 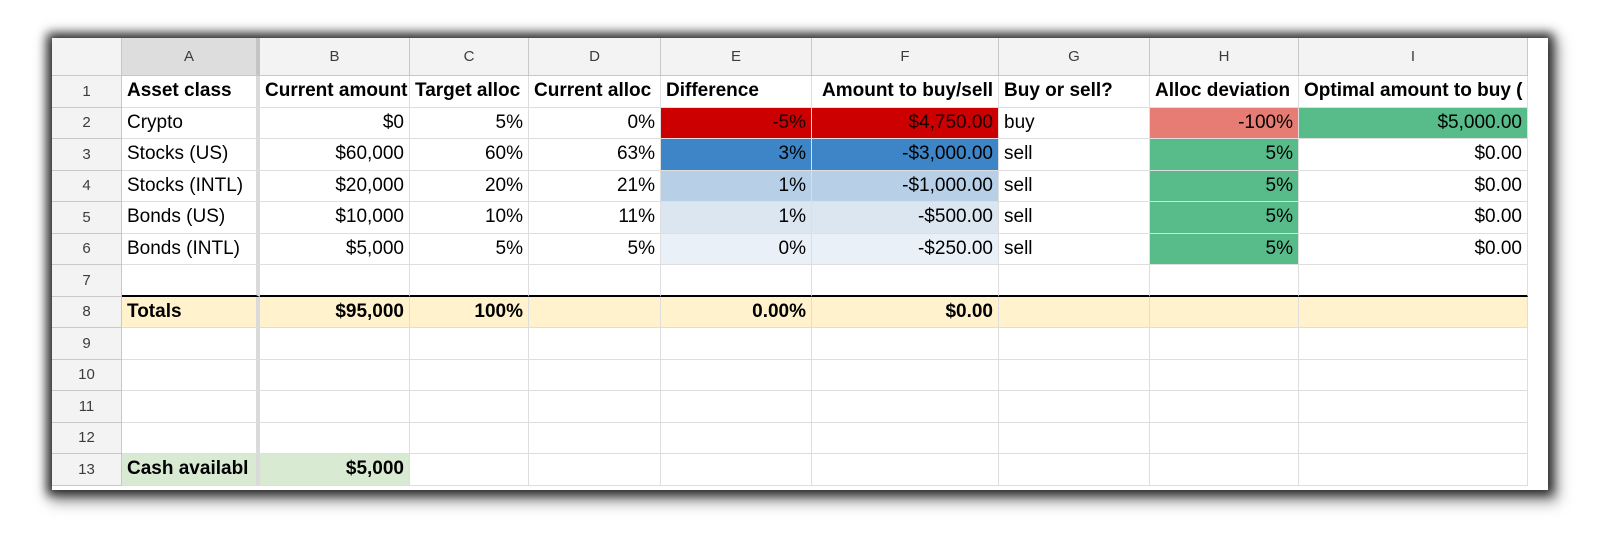 I want to click on cell-d6: 5%, so click(x=595, y=249).